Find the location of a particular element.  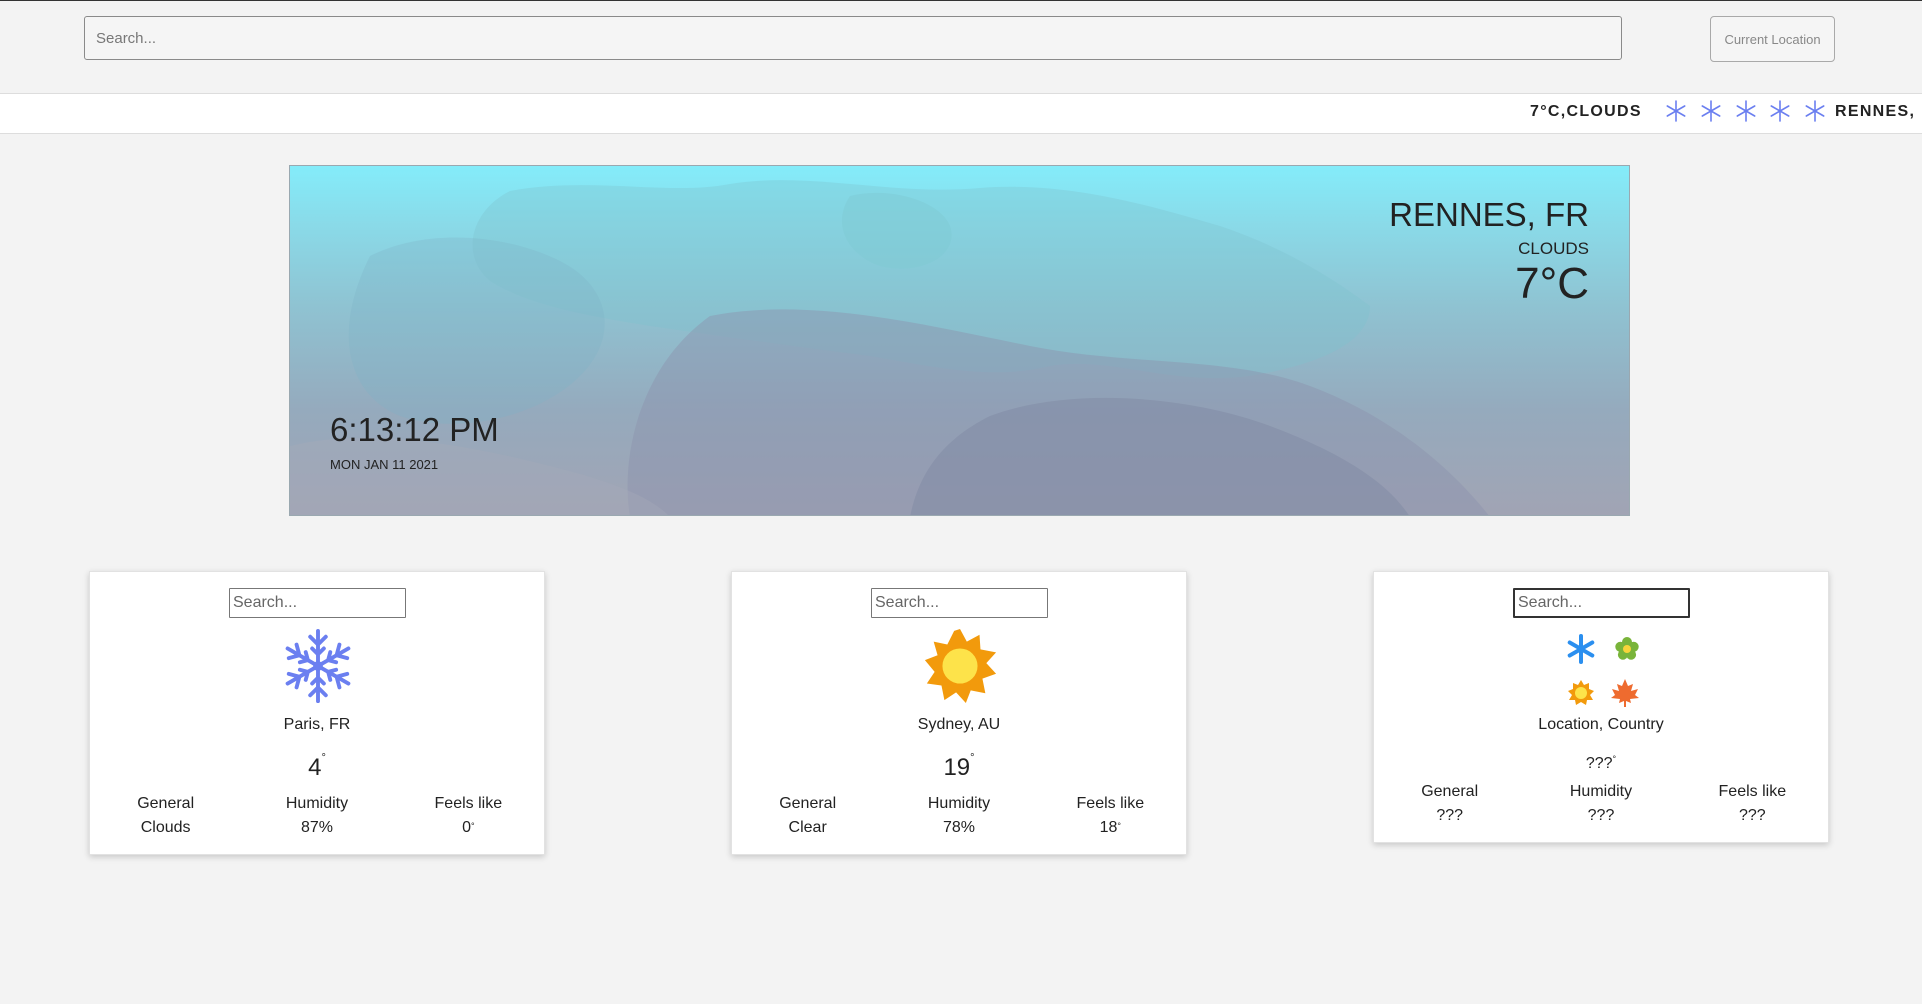

ticker-temp-condition: 7°C,CLOUDS is located at coordinates (1586, 111).